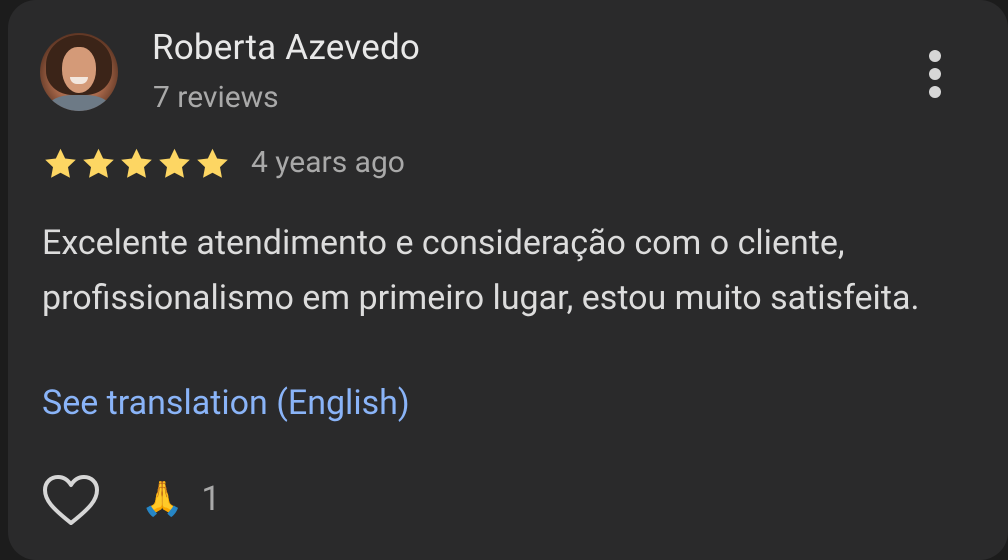 The width and height of the screenshot is (1008, 560). Describe the element at coordinates (328, 162) in the screenshot. I see `review-date: 4 years ago` at that location.